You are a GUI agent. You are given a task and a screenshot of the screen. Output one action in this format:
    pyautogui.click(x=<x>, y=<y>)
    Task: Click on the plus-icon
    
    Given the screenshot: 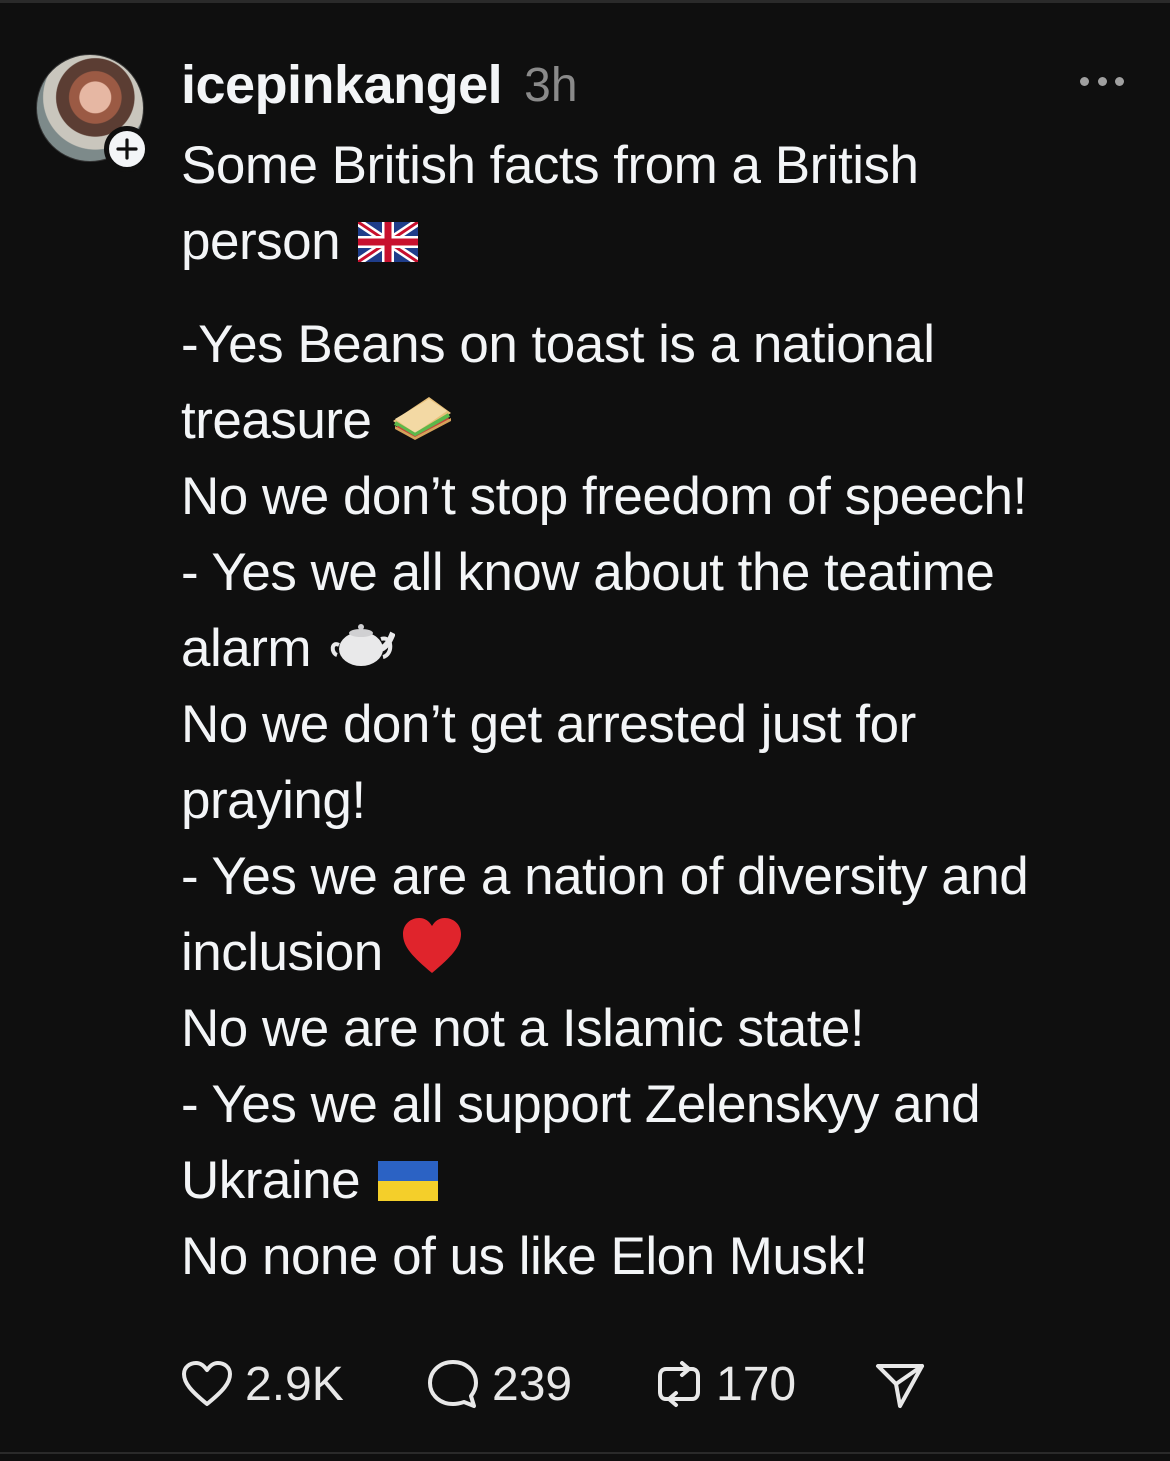 What is the action you would take?
    pyautogui.click(x=127, y=149)
    